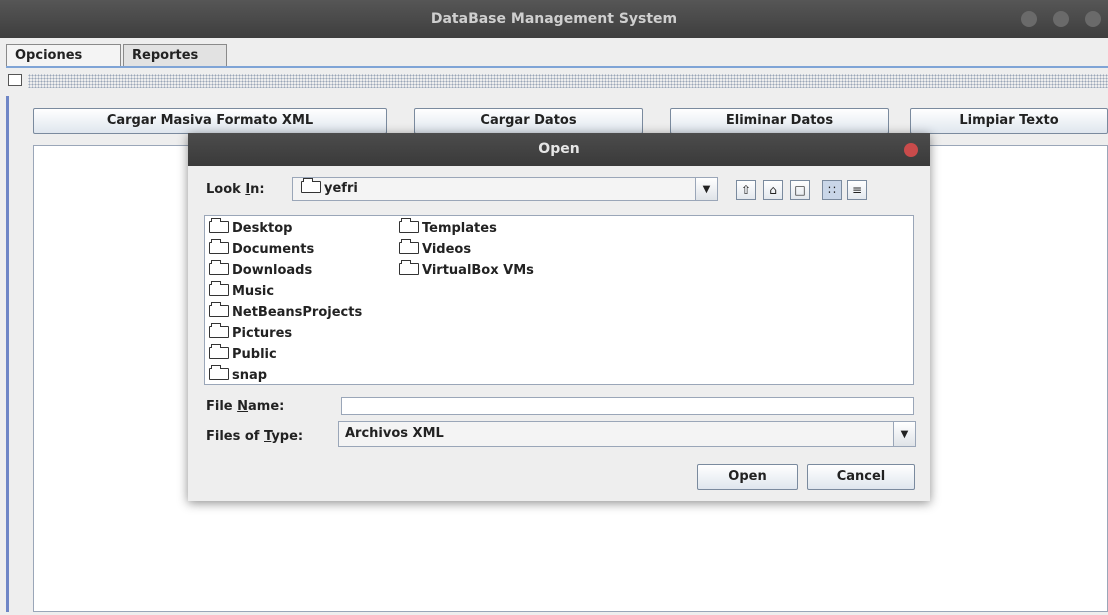 Image resolution: width=1108 pixels, height=615 pixels. What do you see at coordinates (779, 121) in the screenshot?
I see `eliminar-datos-button: Eliminar Datos` at bounding box center [779, 121].